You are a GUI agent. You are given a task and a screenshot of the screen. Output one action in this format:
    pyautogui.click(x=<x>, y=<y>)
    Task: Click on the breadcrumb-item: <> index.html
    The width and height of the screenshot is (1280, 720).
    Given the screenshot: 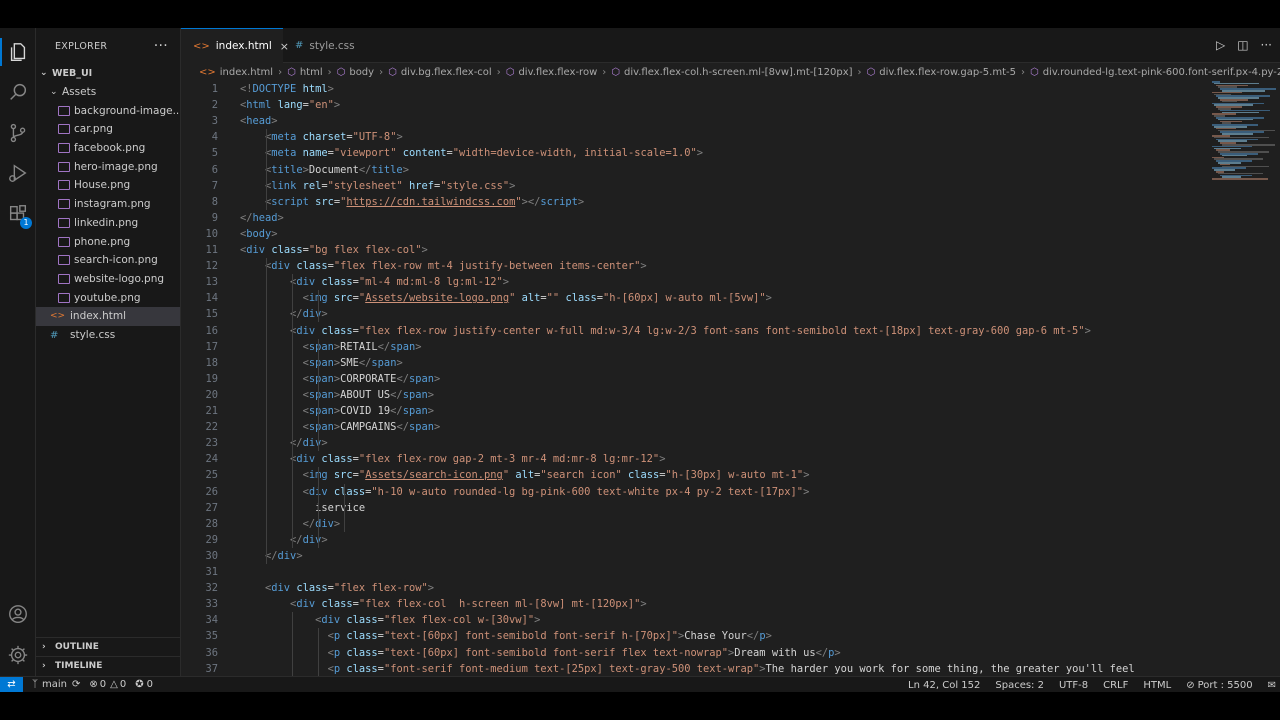 What is the action you would take?
    pyautogui.click(x=236, y=72)
    